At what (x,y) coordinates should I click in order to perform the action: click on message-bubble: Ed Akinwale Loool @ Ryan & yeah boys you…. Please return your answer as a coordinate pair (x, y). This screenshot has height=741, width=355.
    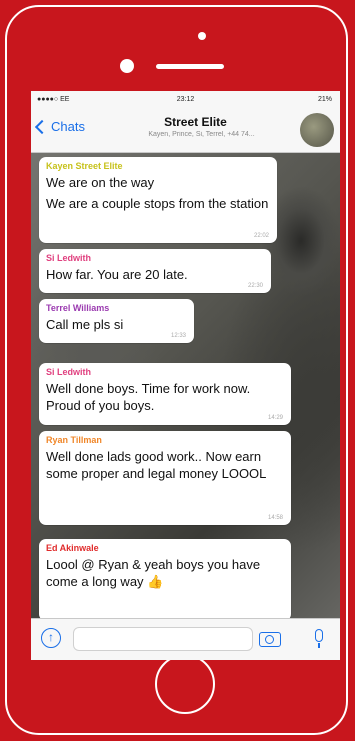
    Looking at the image, I should click on (165, 580).